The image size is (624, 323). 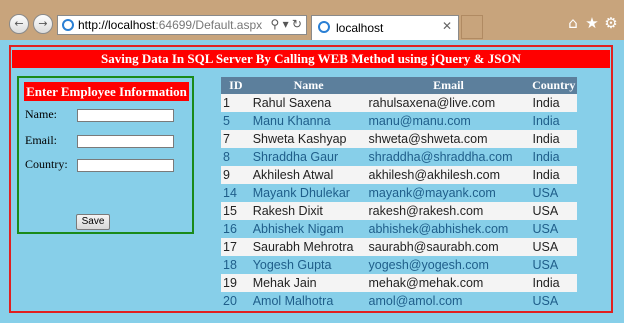 I want to click on table-header-row: ID Name Email Country, so click(x=399, y=85).